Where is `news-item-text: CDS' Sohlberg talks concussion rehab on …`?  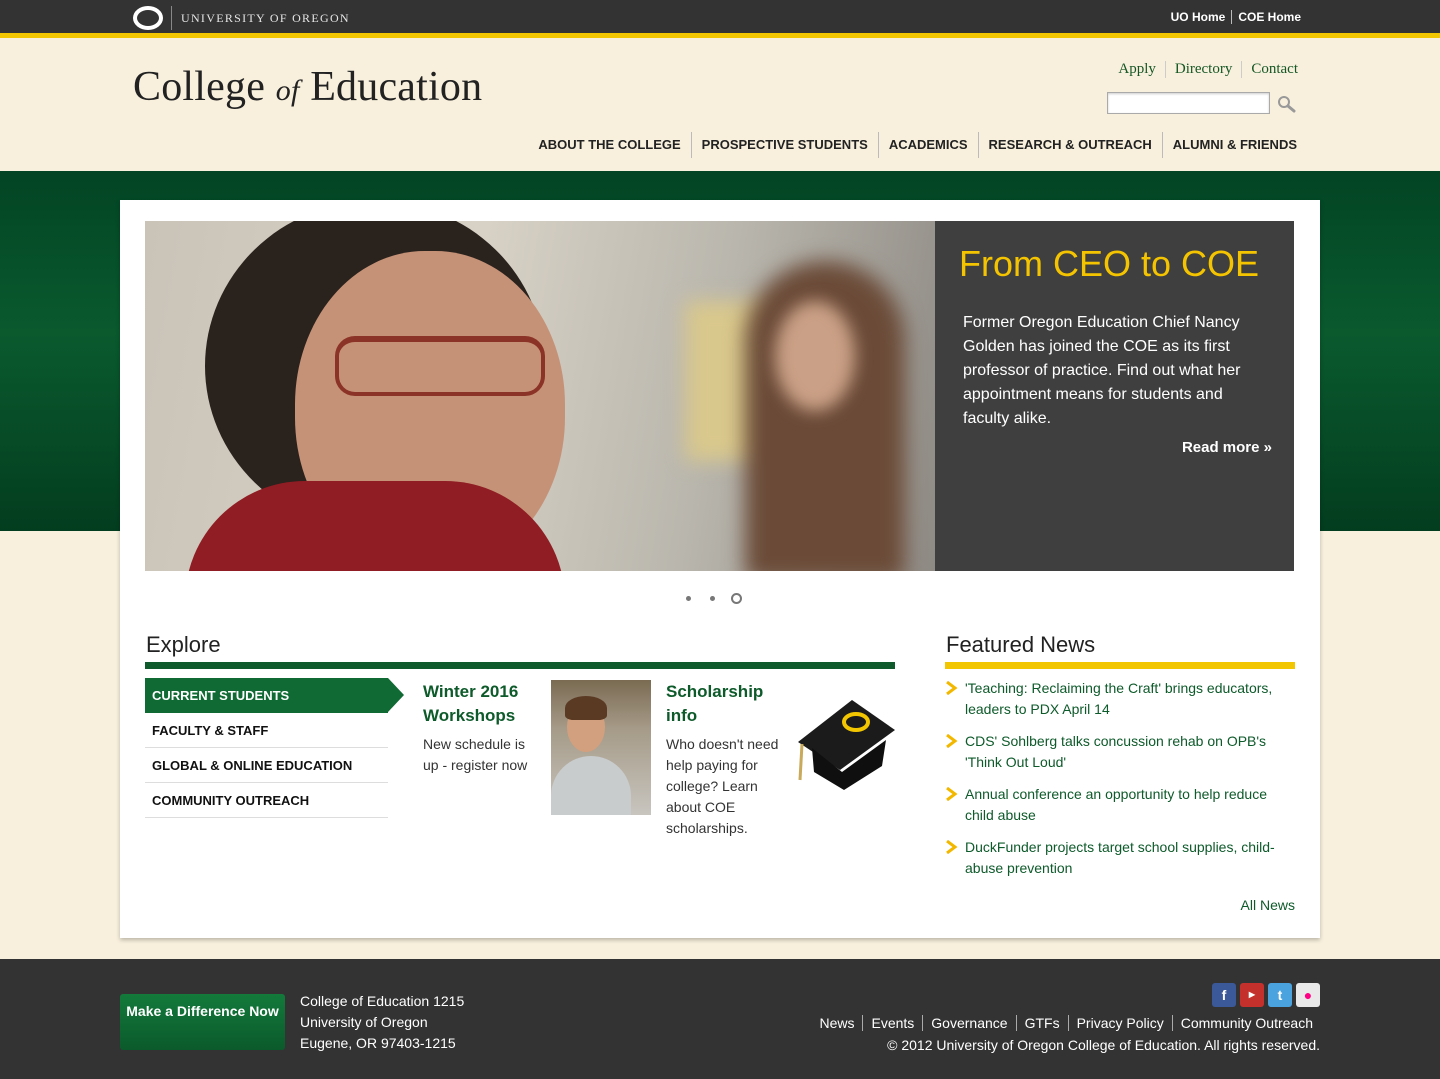 news-item-text: CDS' Sohlberg talks concussion rehab on … is located at coordinates (1115, 751).